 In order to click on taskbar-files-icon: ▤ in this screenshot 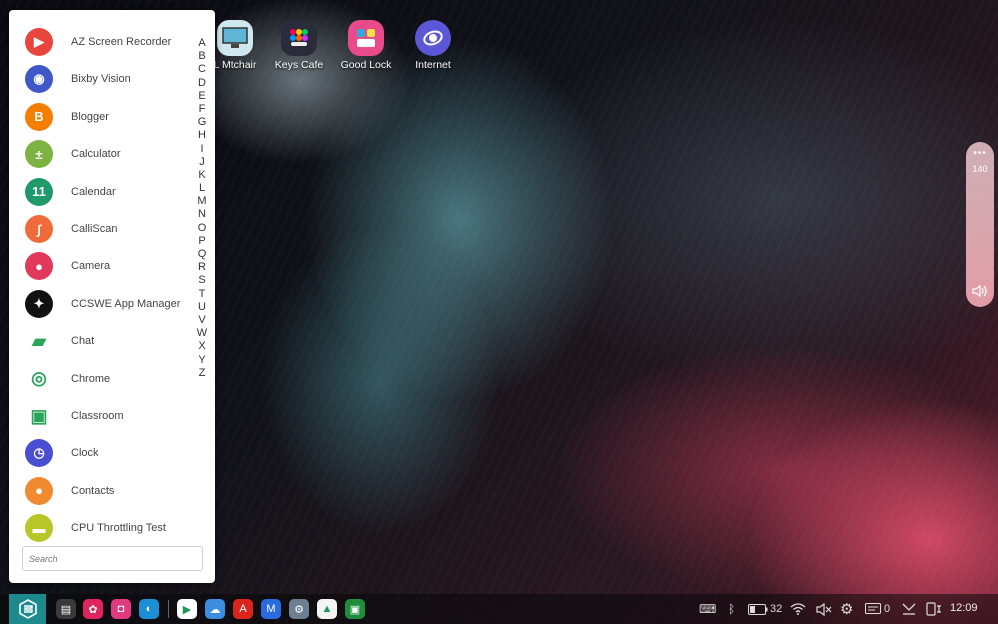, I will do `click(66, 609)`.